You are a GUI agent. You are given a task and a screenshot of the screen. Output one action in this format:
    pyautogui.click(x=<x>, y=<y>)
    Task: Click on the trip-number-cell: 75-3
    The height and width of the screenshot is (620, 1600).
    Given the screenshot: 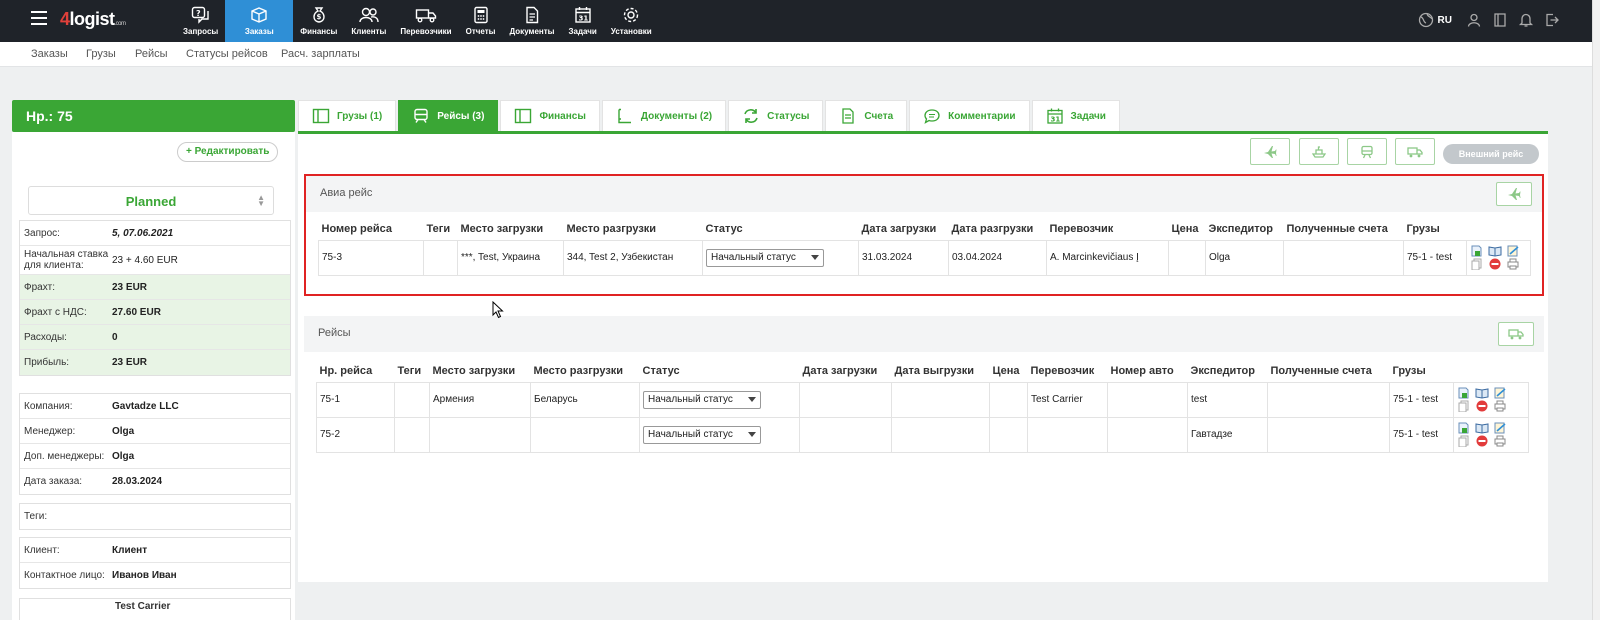 What is the action you would take?
    pyautogui.click(x=371, y=257)
    